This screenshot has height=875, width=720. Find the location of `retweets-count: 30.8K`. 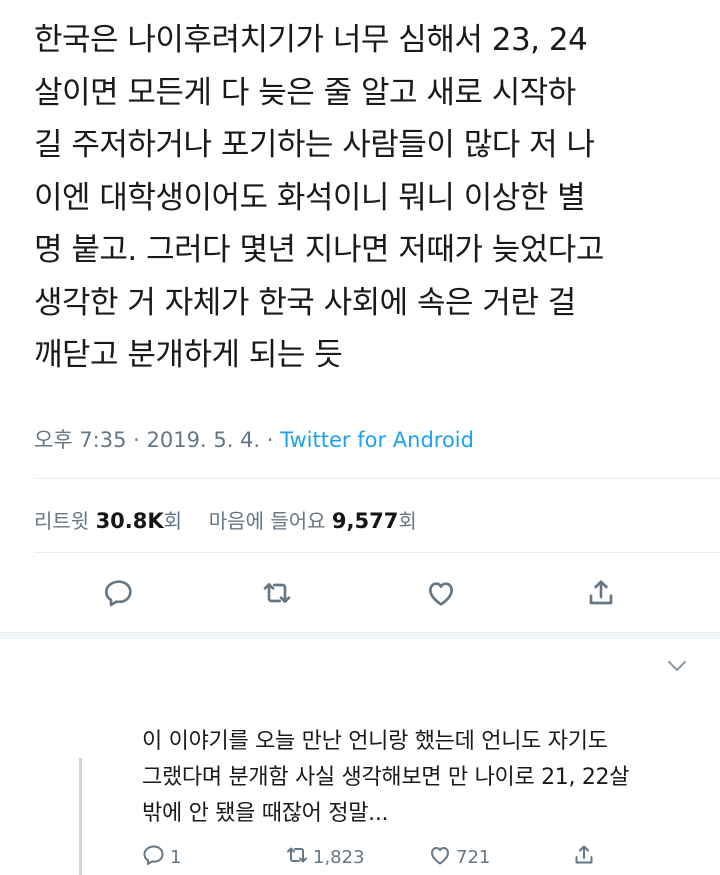

retweets-count: 30.8K is located at coordinates (130, 521).